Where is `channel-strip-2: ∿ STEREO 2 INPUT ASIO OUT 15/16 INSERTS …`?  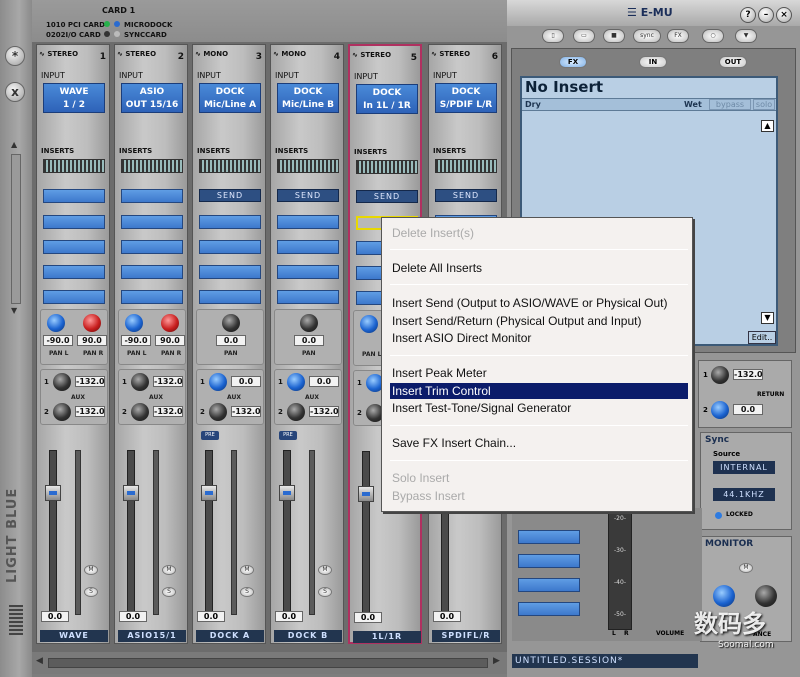
channel-strip-2: ∿ STEREO 2 INPUT ASIO OUT 15/16 INSERTS … is located at coordinates (151, 344).